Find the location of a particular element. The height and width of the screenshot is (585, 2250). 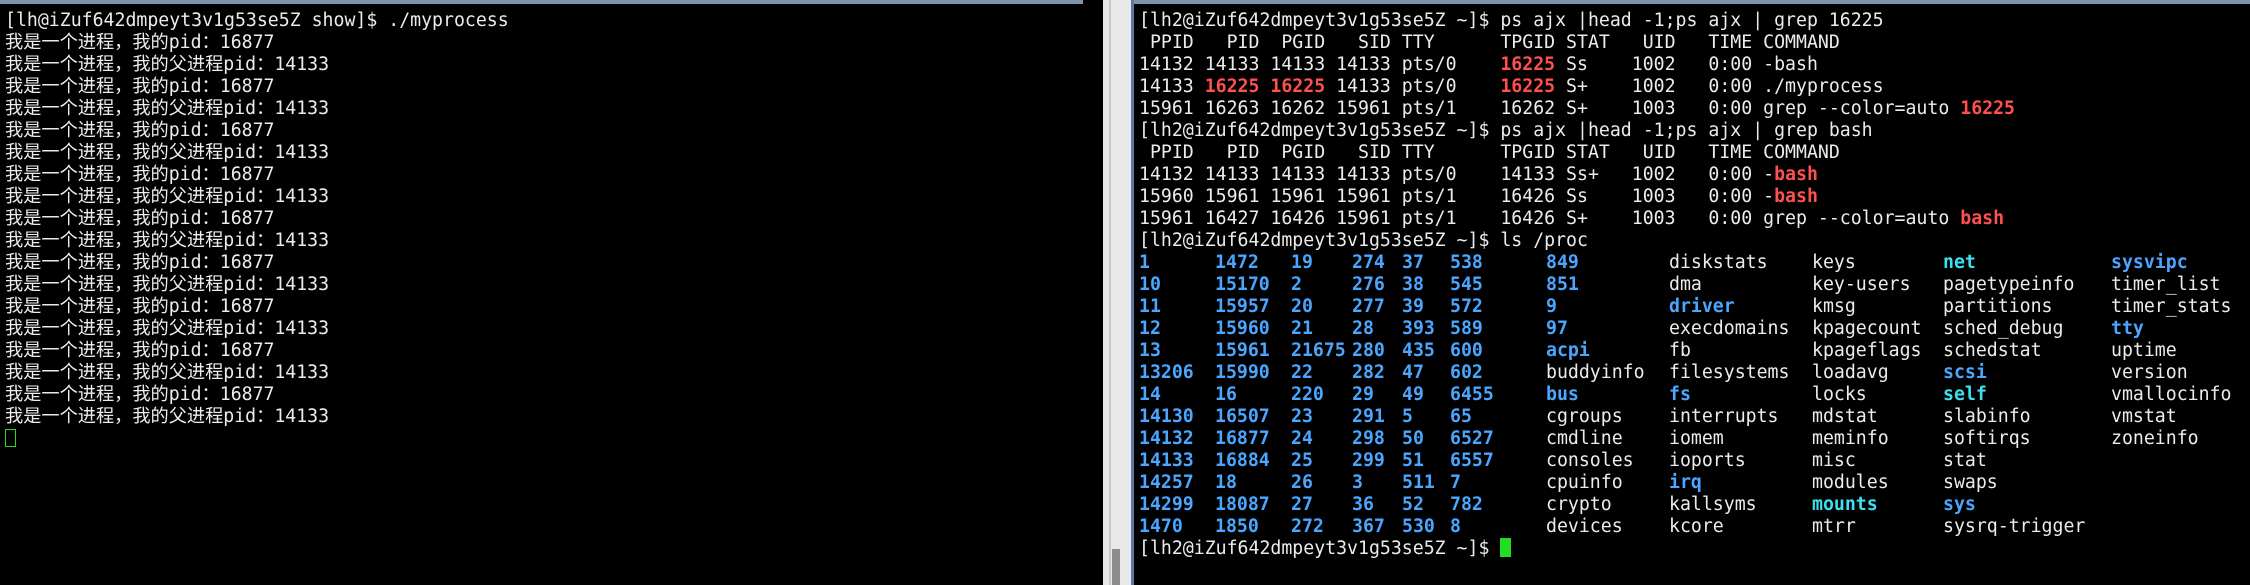

proc-dir-entry: 8 is located at coordinates (1455, 526).